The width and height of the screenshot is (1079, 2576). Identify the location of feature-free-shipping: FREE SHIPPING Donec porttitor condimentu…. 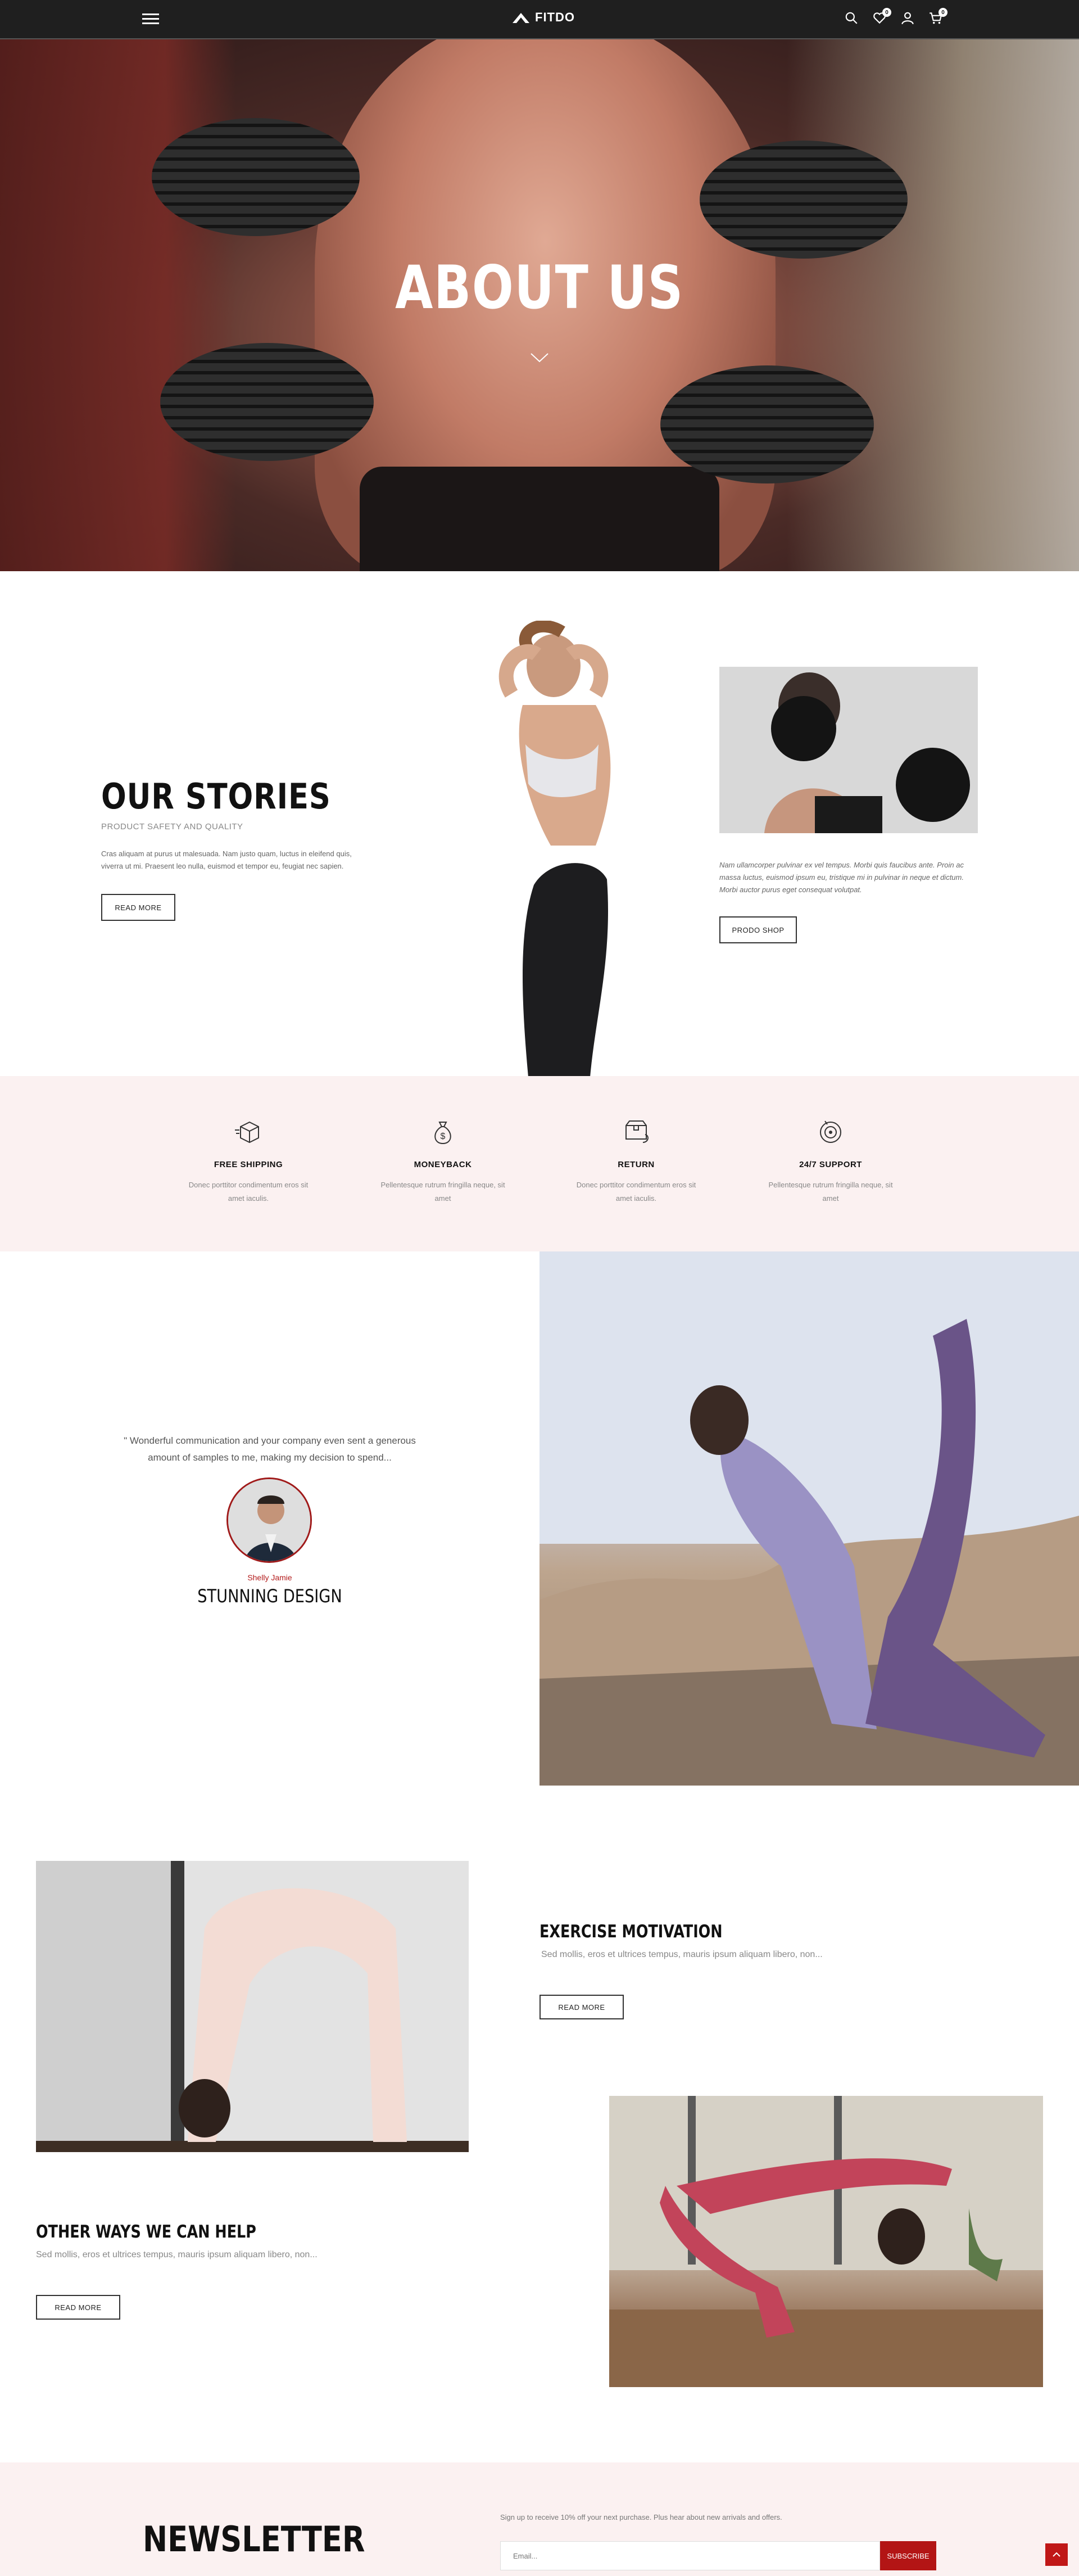
(249, 1160).